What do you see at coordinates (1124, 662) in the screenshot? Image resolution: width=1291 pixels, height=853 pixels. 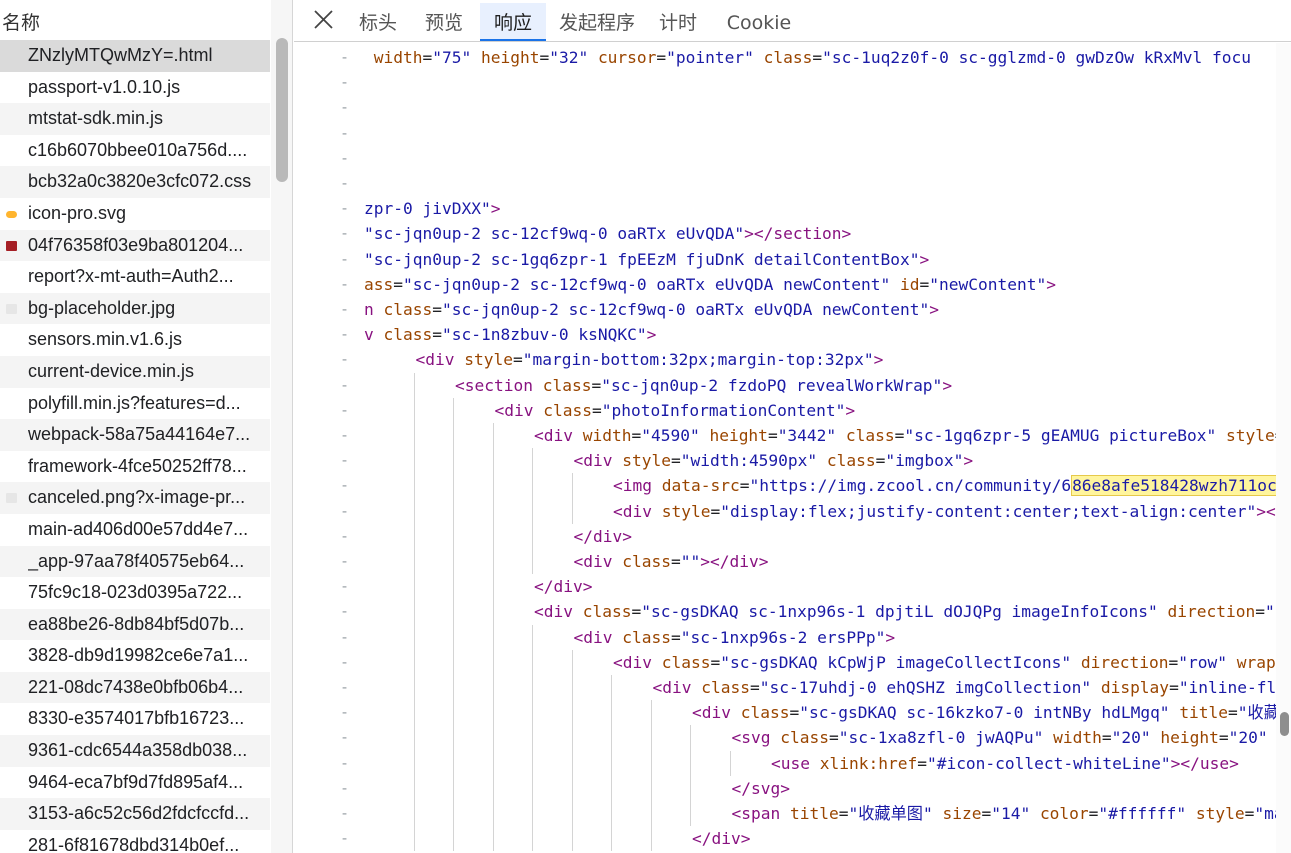 I see `code-token: direction` at bounding box center [1124, 662].